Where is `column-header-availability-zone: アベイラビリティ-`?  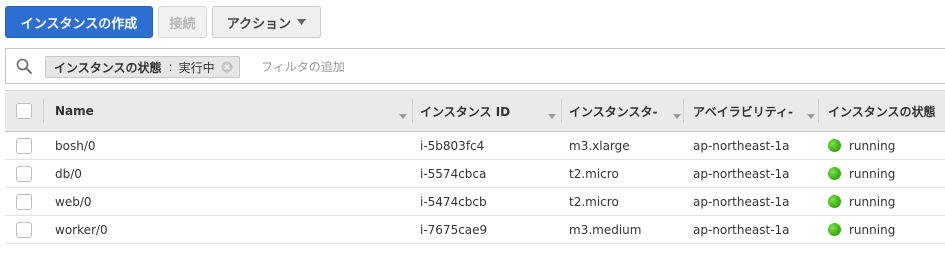 column-header-availability-zone: アベイラビリティ- is located at coordinates (755, 111).